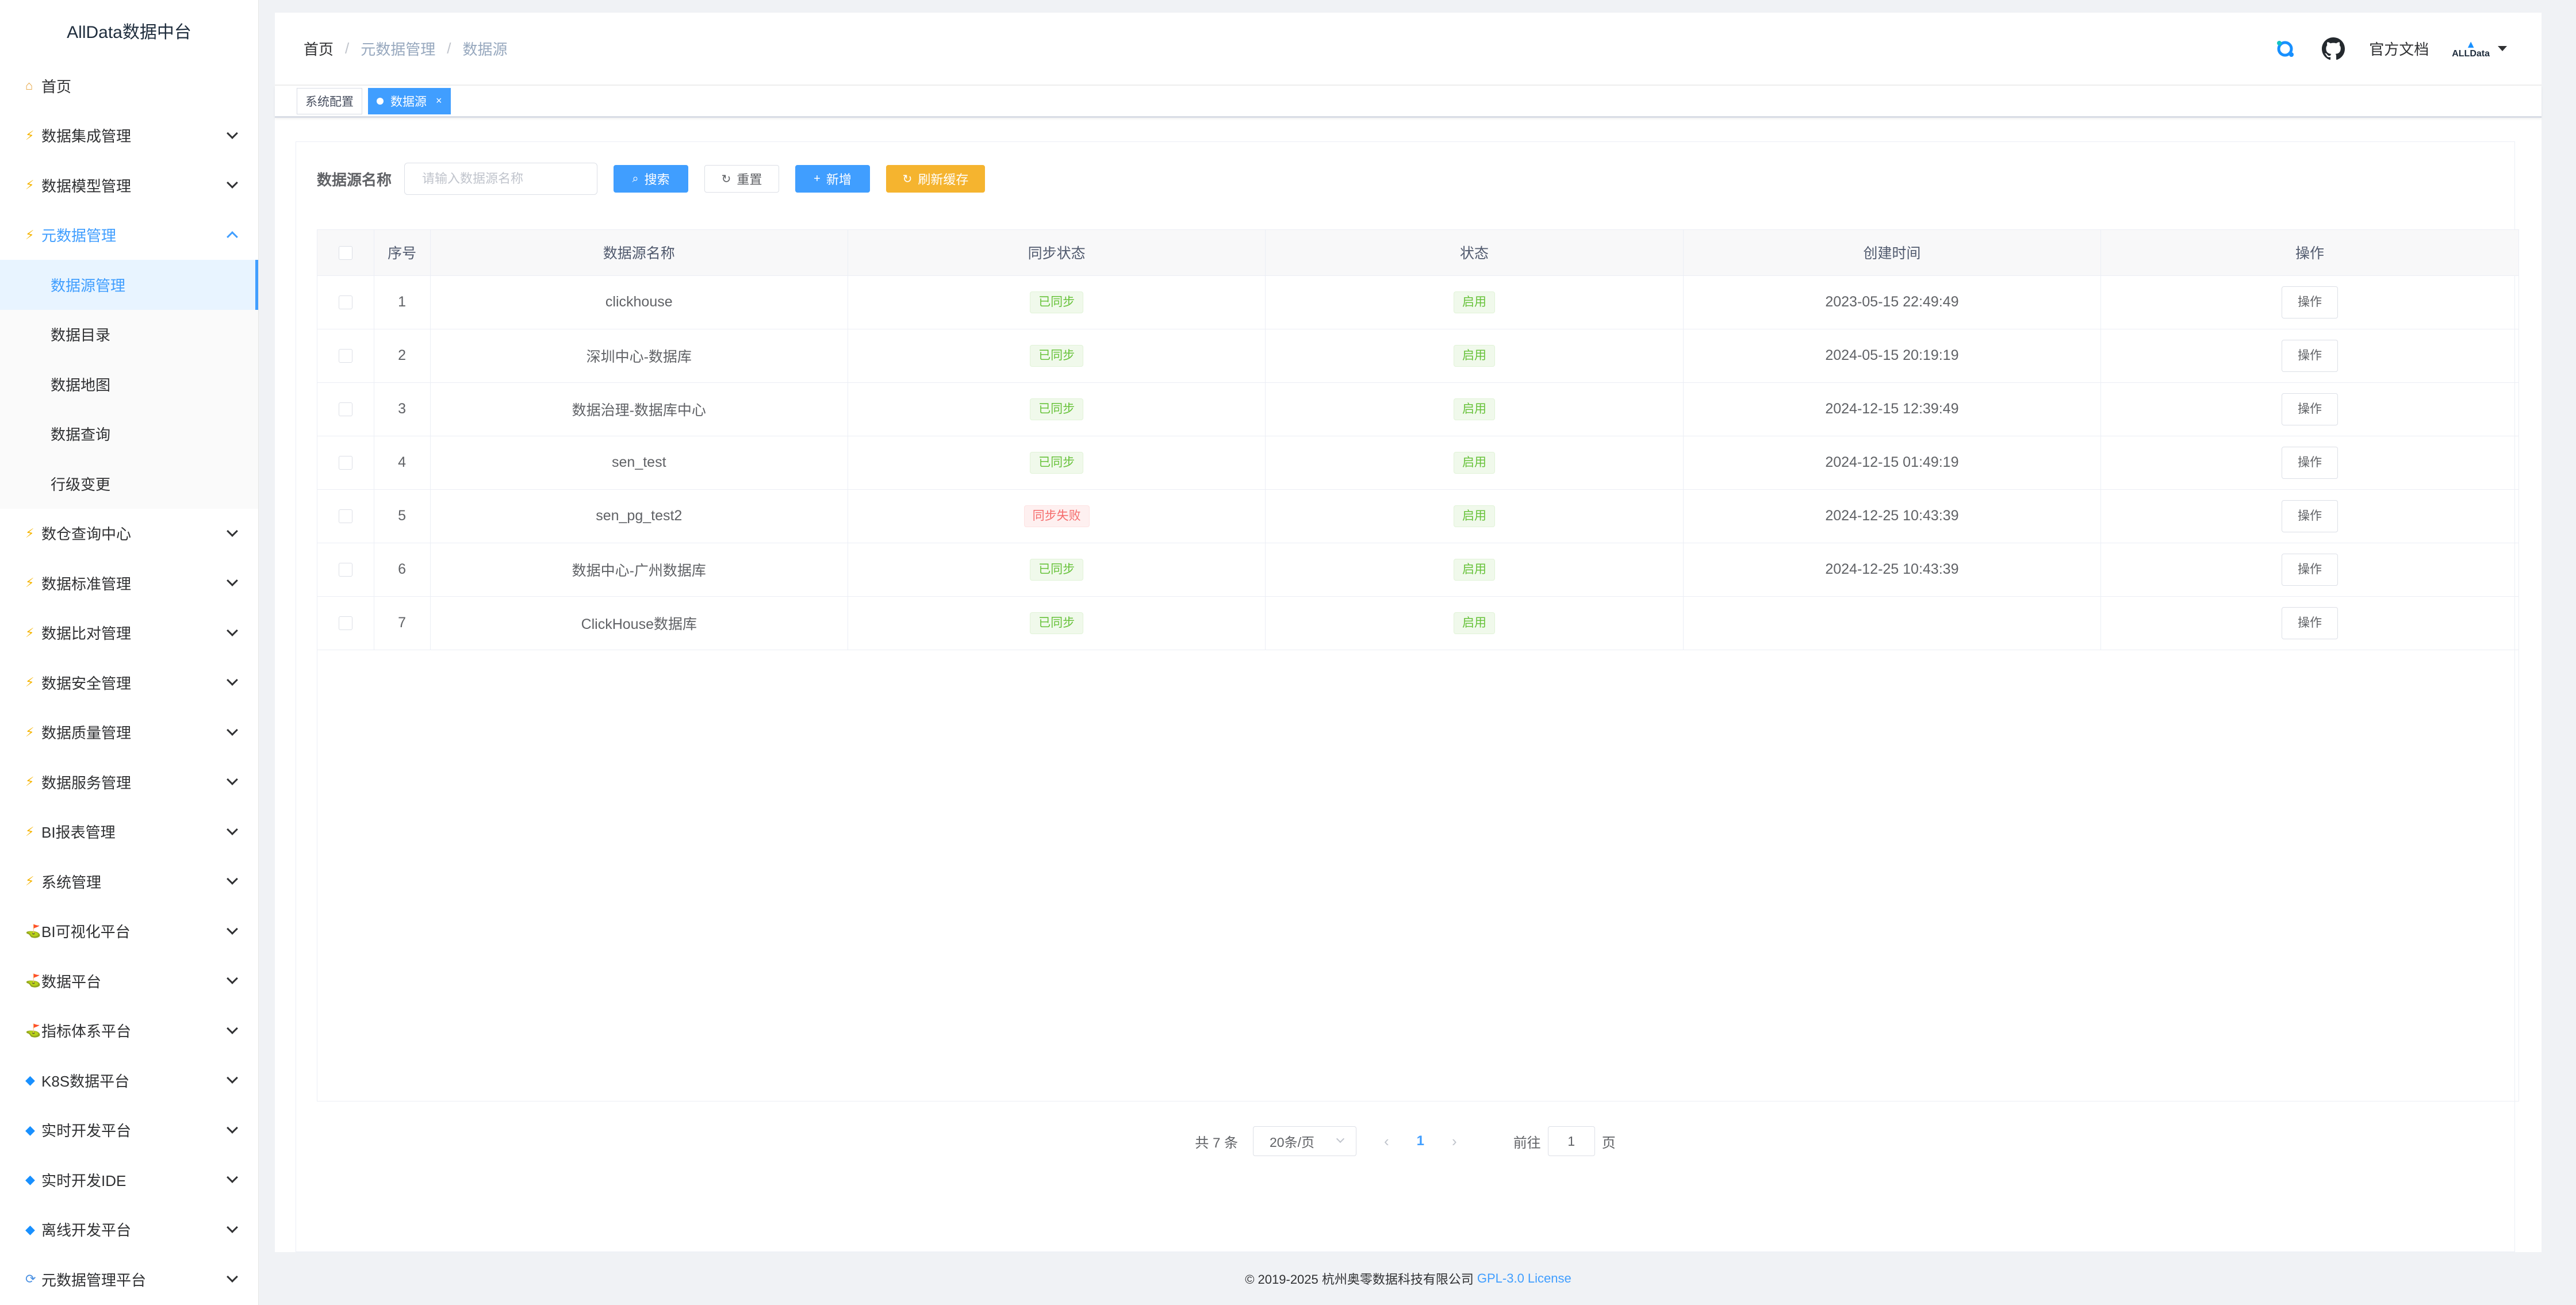  Describe the element at coordinates (1420, 1141) in the screenshot. I see `page-number-1: 1` at that location.